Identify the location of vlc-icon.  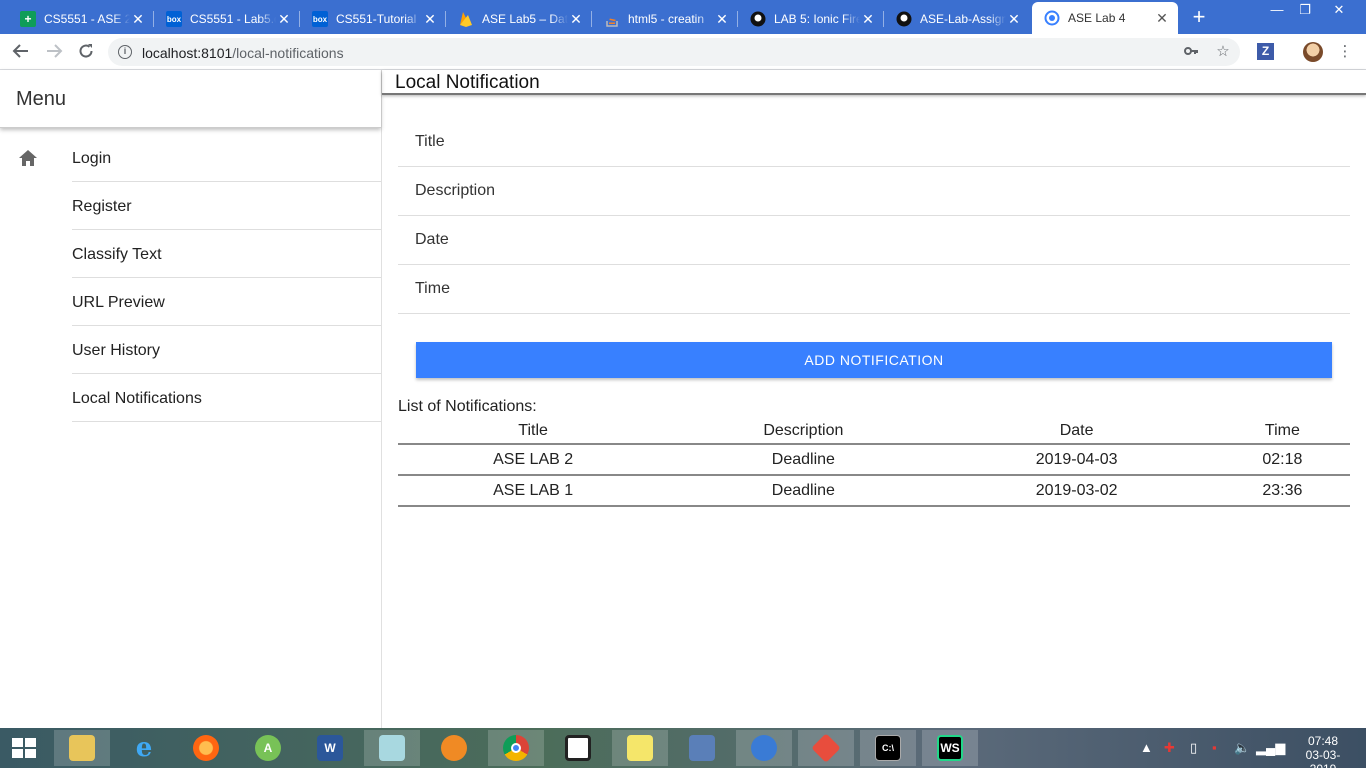
(454, 748).